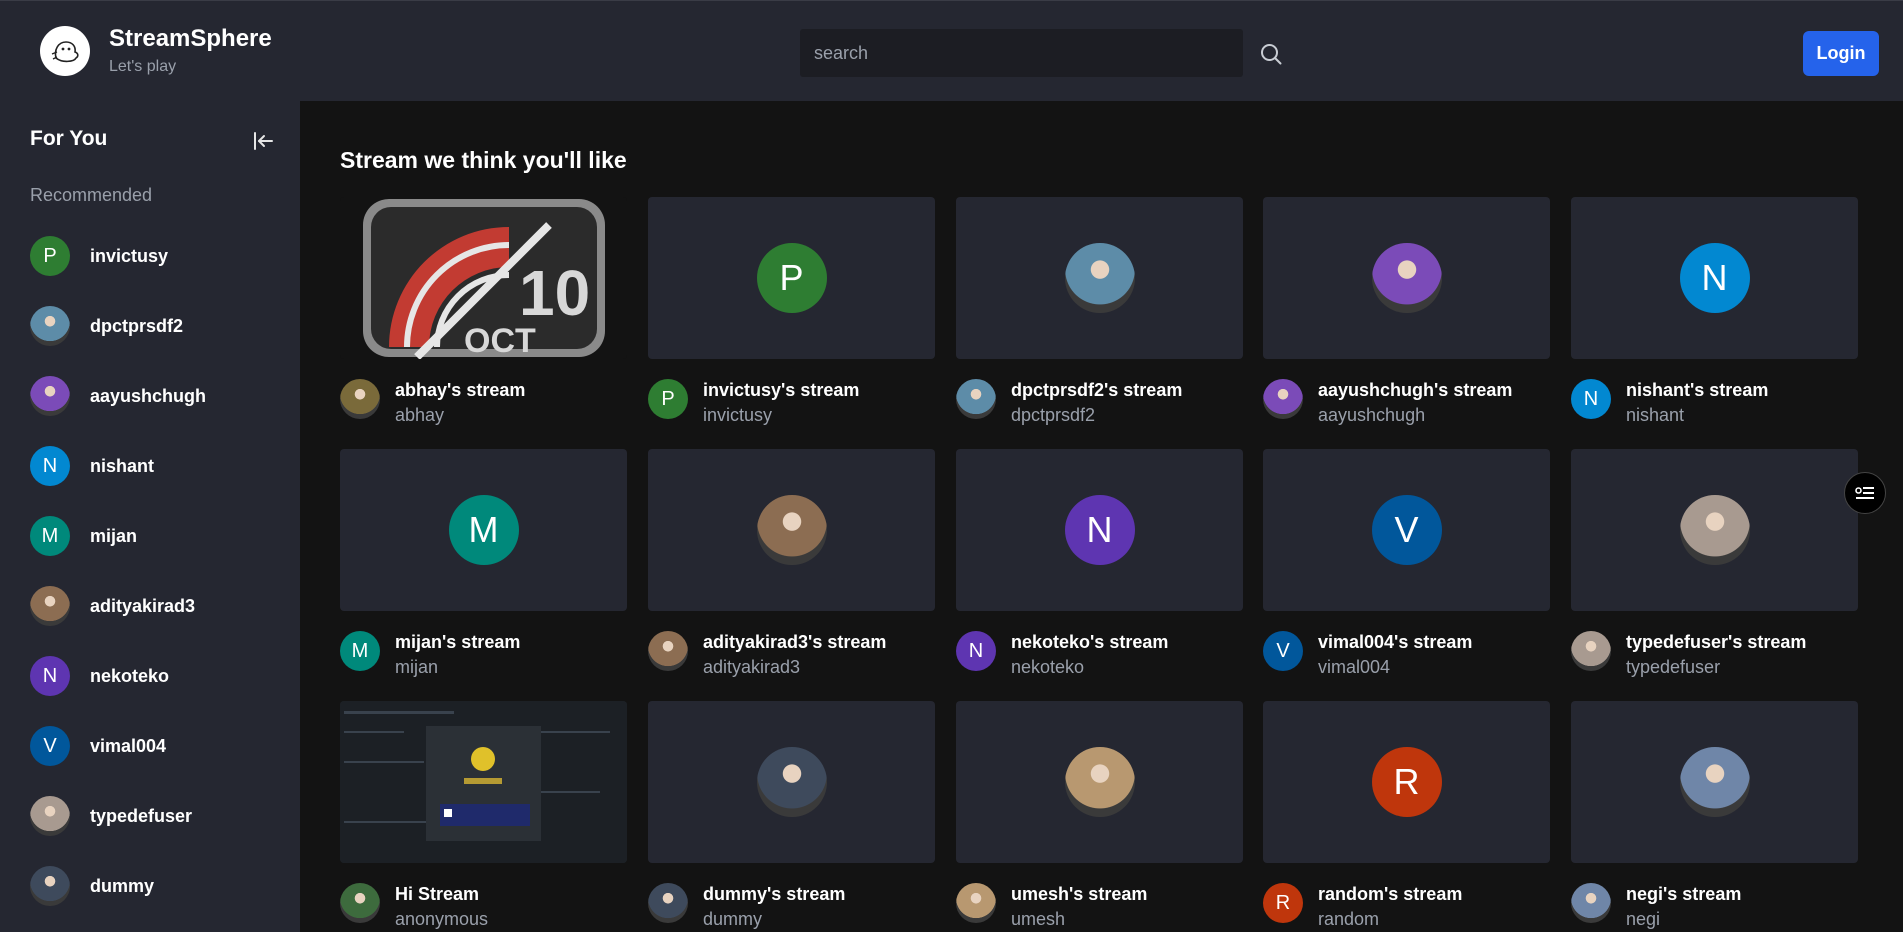  I want to click on svg-text: 10, so click(554, 293).